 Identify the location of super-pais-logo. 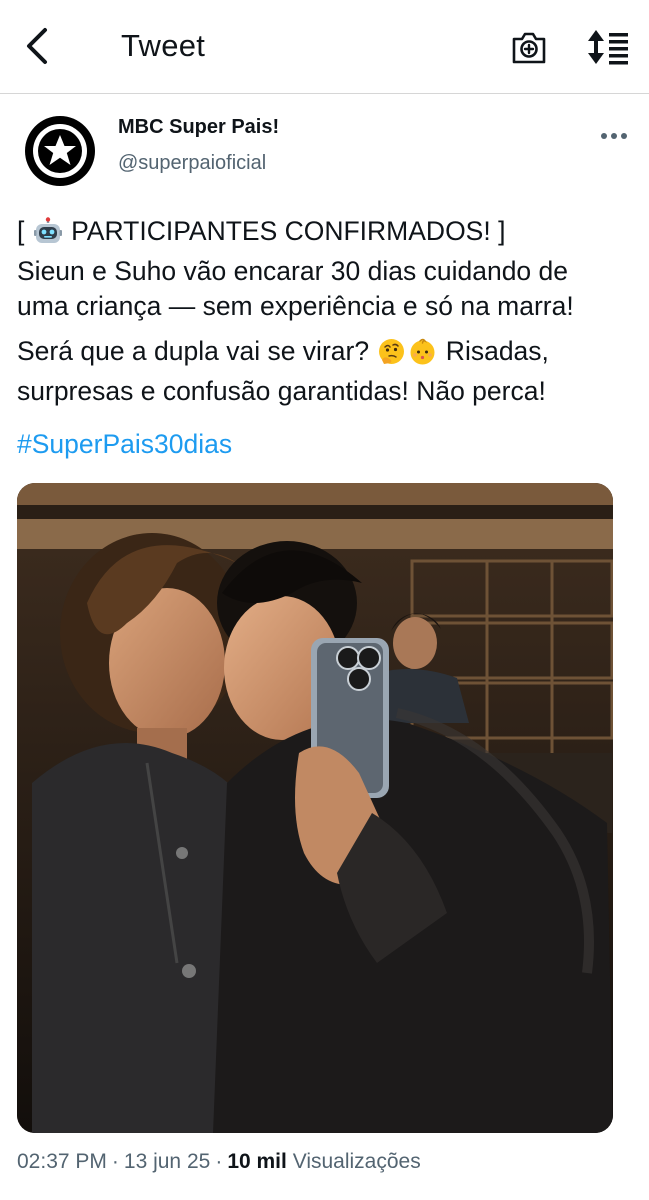
(60, 151).